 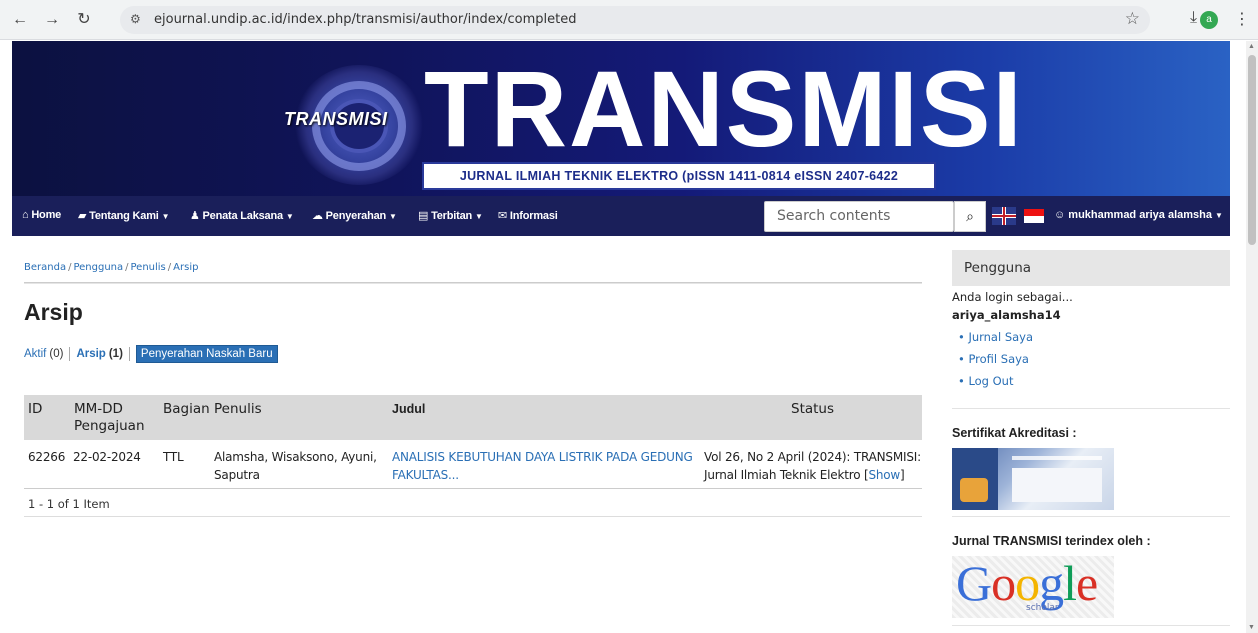 What do you see at coordinates (185, 267) in the screenshot?
I see `breadcrumb-arsip: Arsip` at bounding box center [185, 267].